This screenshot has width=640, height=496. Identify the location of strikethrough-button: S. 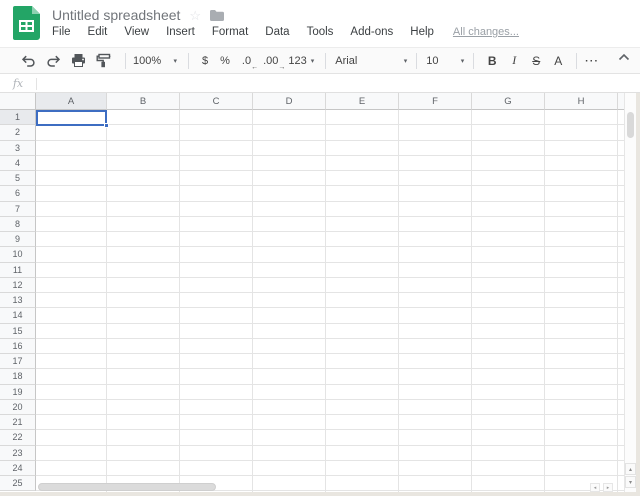
(536, 61).